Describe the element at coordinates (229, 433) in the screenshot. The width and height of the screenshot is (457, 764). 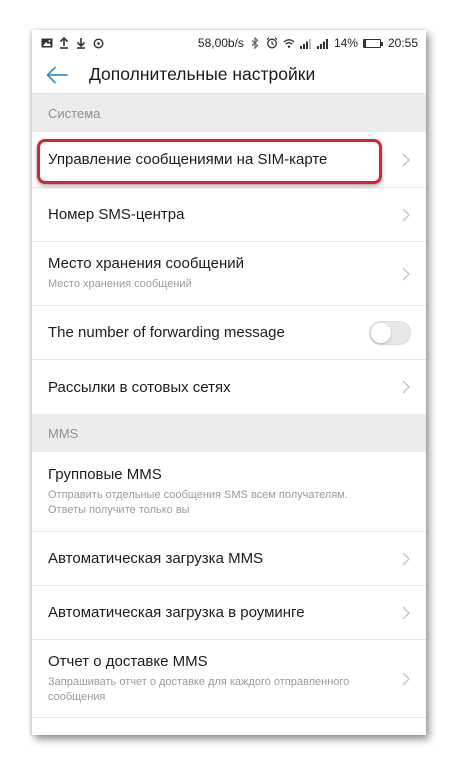
I see `section-header-mms: MMS` at that location.